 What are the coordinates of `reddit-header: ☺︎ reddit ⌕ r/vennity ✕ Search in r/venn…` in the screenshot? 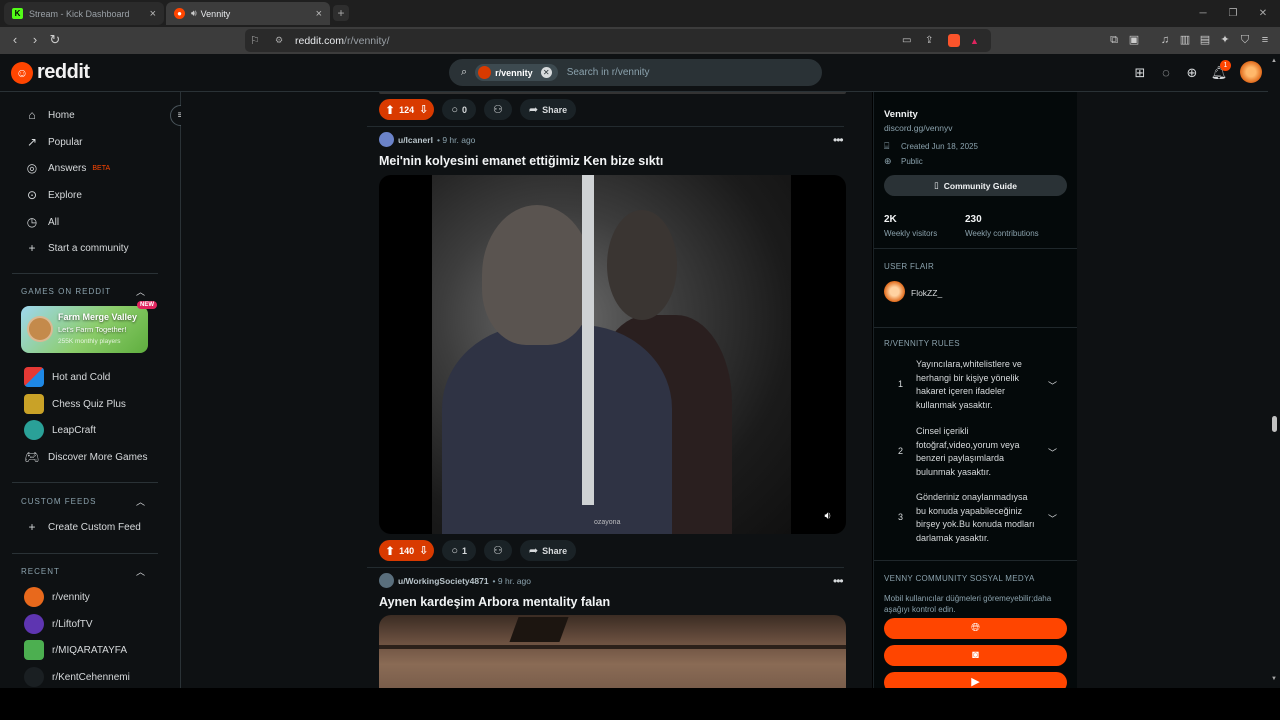 It's located at (640, 73).